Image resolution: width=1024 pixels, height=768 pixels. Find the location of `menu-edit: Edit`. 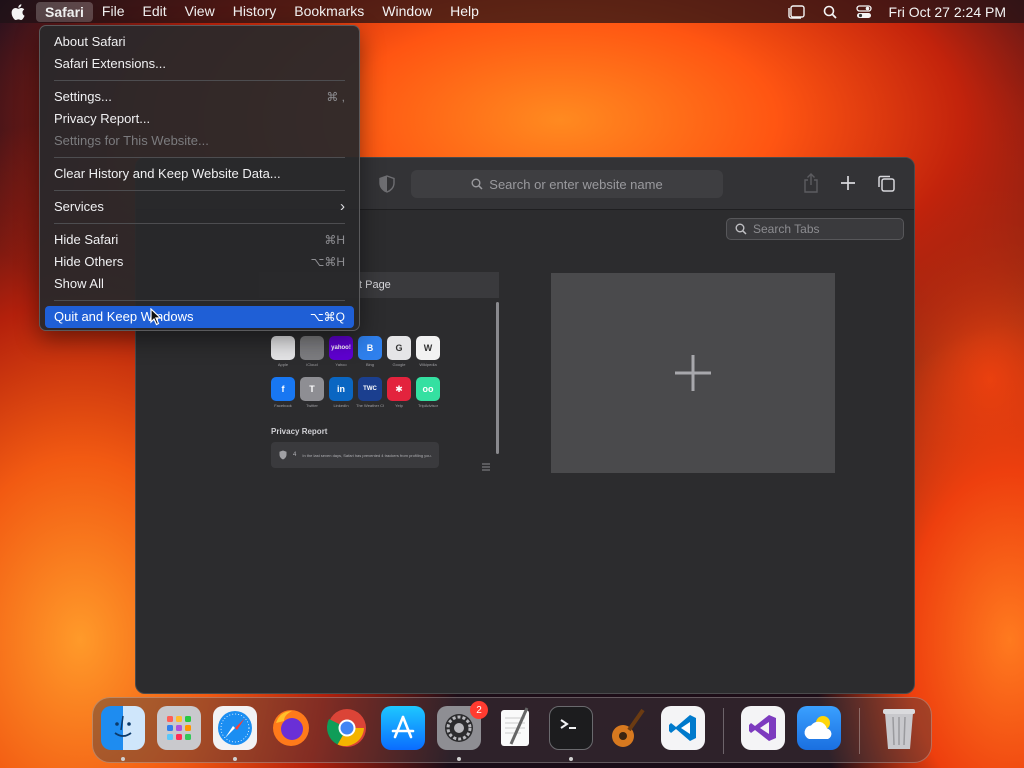

menu-edit: Edit is located at coordinates (154, 11).